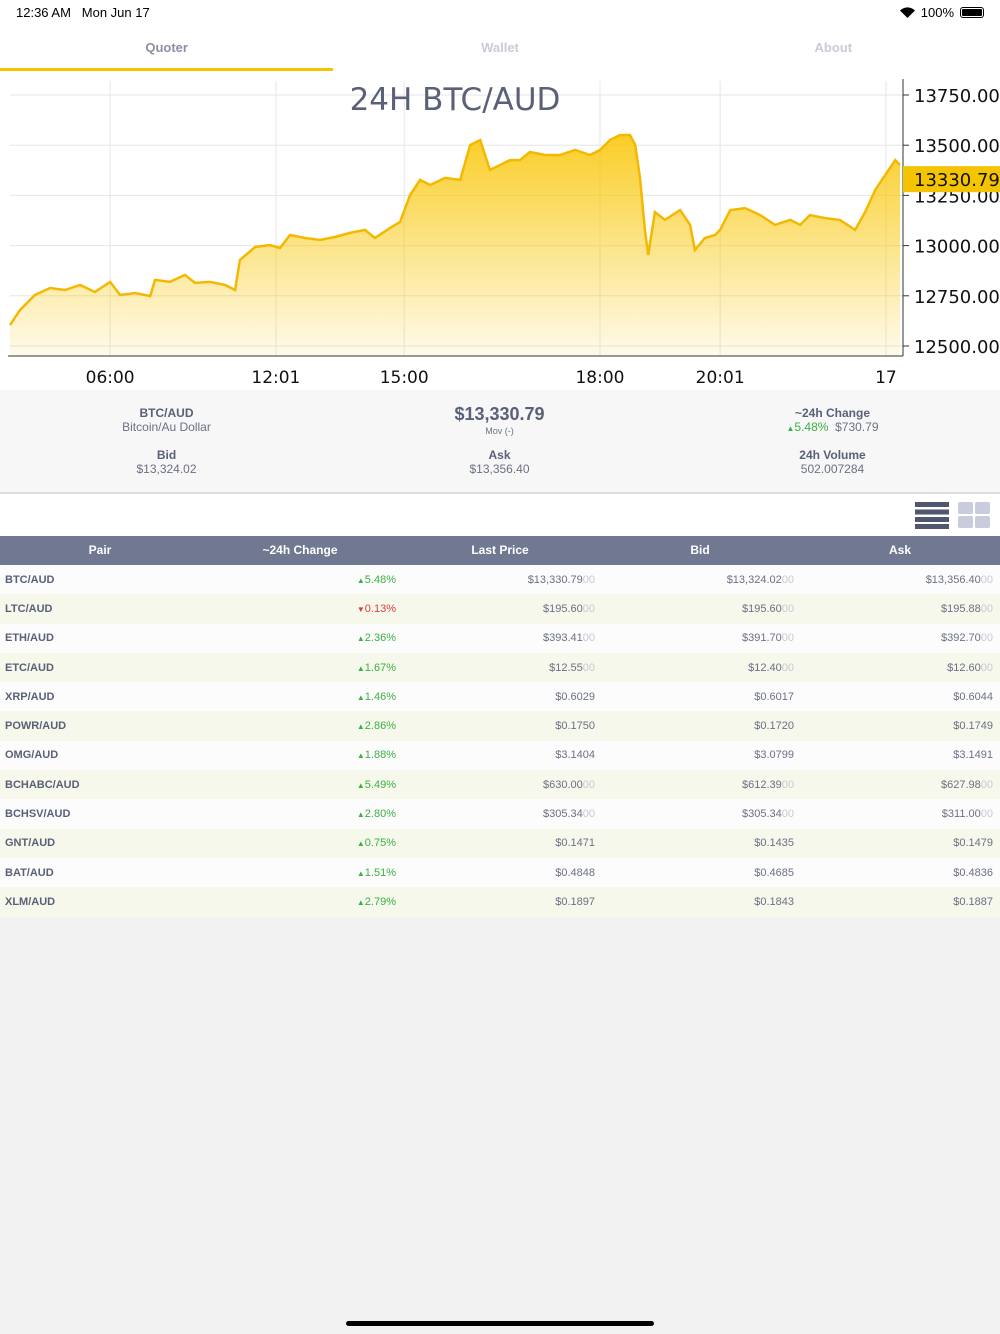 The width and height of the screenshot is (1000, 1334). I want to click on ask: $3.1491, so click(973, 755).